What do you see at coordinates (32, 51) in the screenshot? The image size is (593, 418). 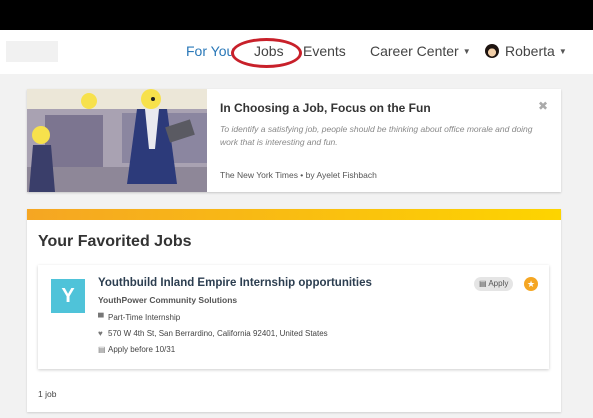 I see `logo-placeholder` at bounding box center [32, 51].